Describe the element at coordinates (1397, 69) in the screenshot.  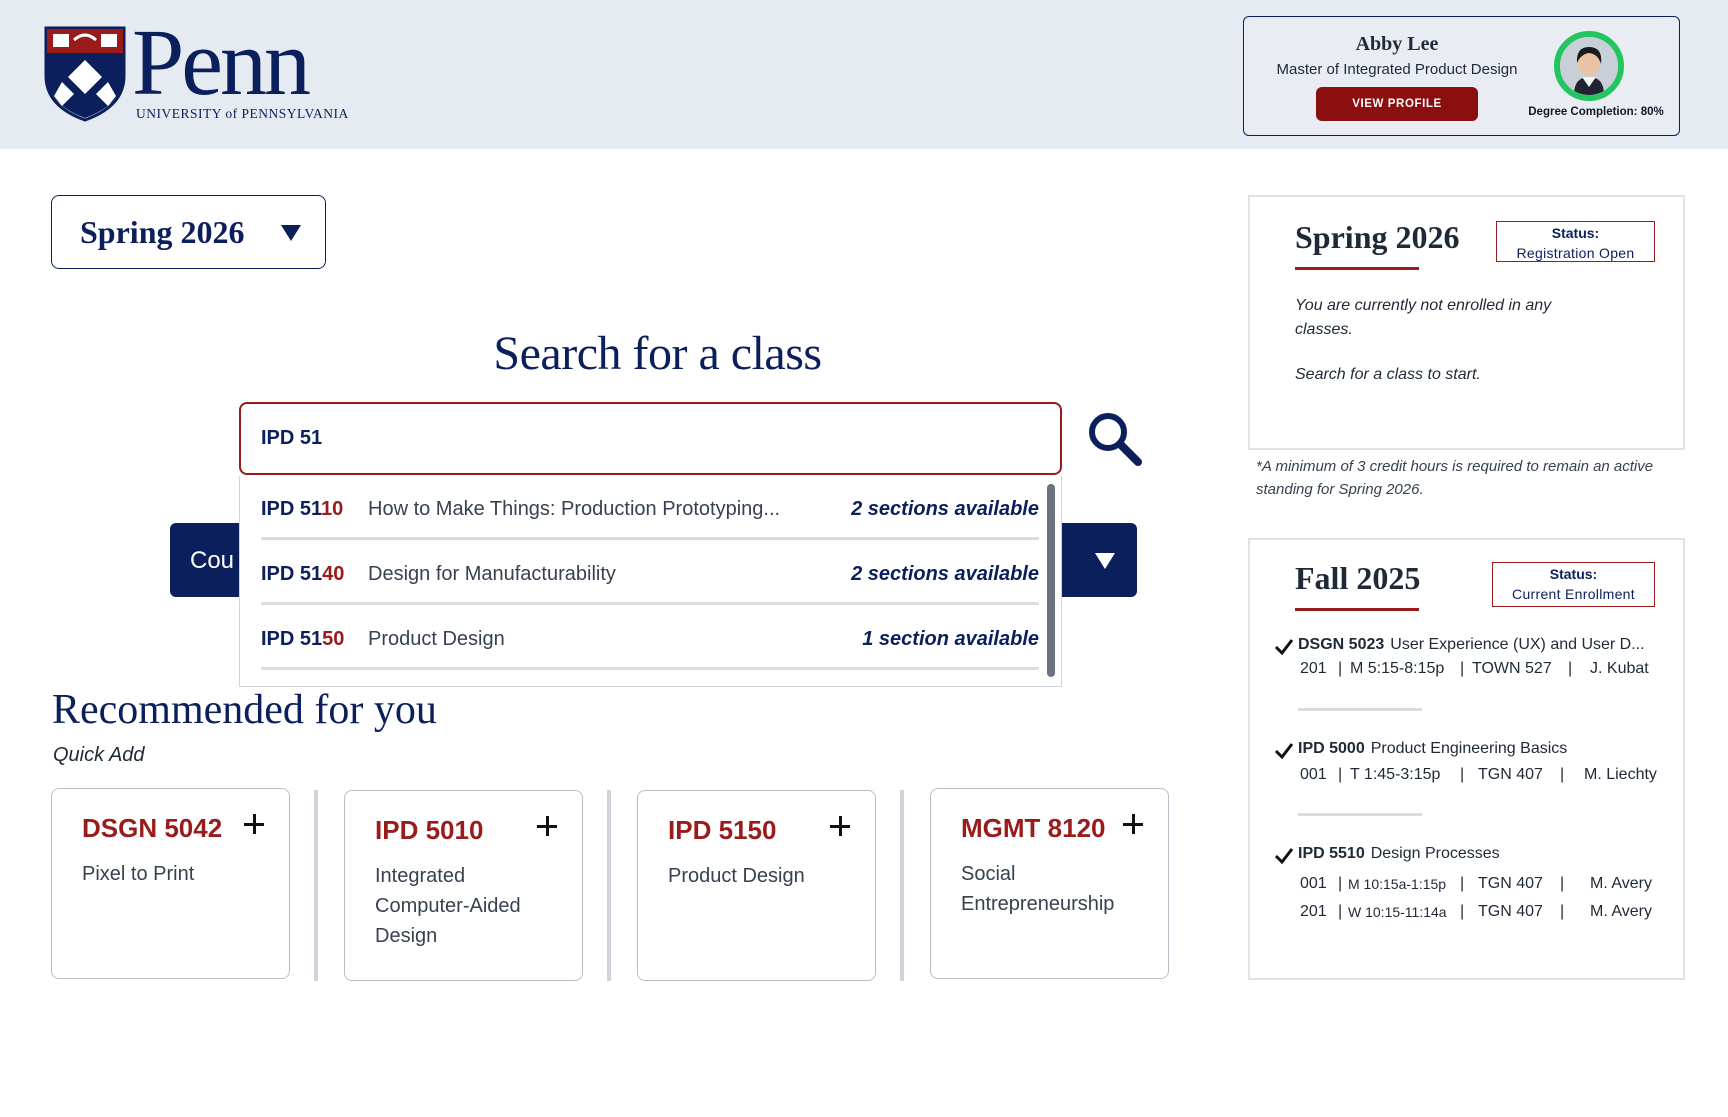
I see `profile-degree: Master of Integrated Product Design` at that location.